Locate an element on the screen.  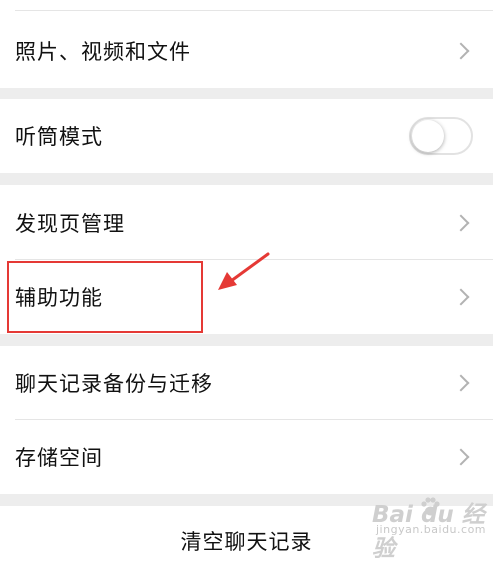
watermark-url: jingyan.baidu.com is located at coordinates (431, 529).